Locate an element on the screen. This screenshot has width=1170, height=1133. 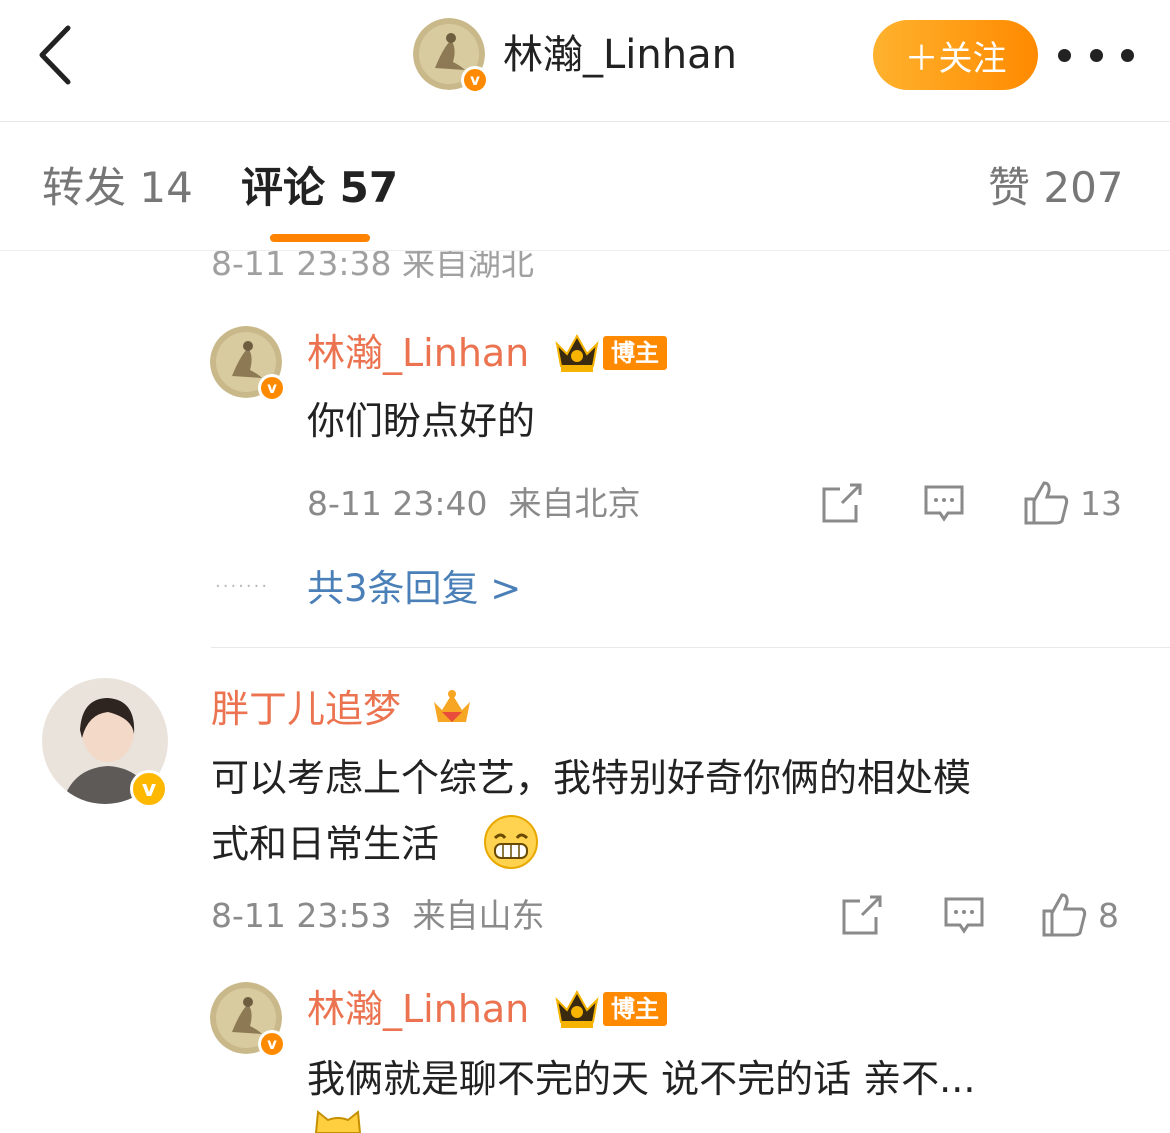
comment-text: 式和日常生活 is located at coordinates (325, 844).